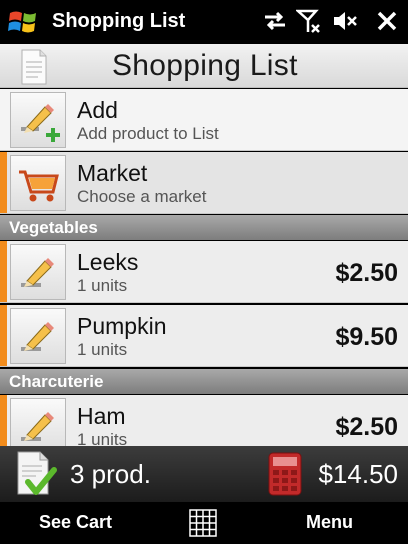  Describe the element at coordinates (366, 337) in the screenshot. I see `item-price: $9.50` at that location.